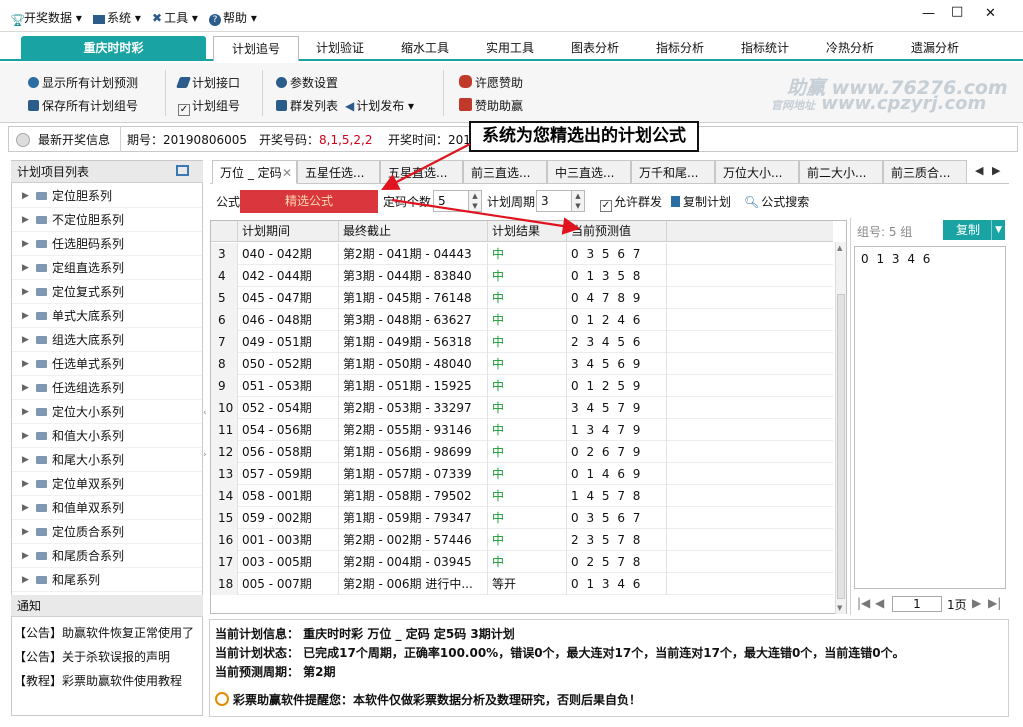  I want to click on tab-scroll-right-icon: ▶, so click(996, 170).